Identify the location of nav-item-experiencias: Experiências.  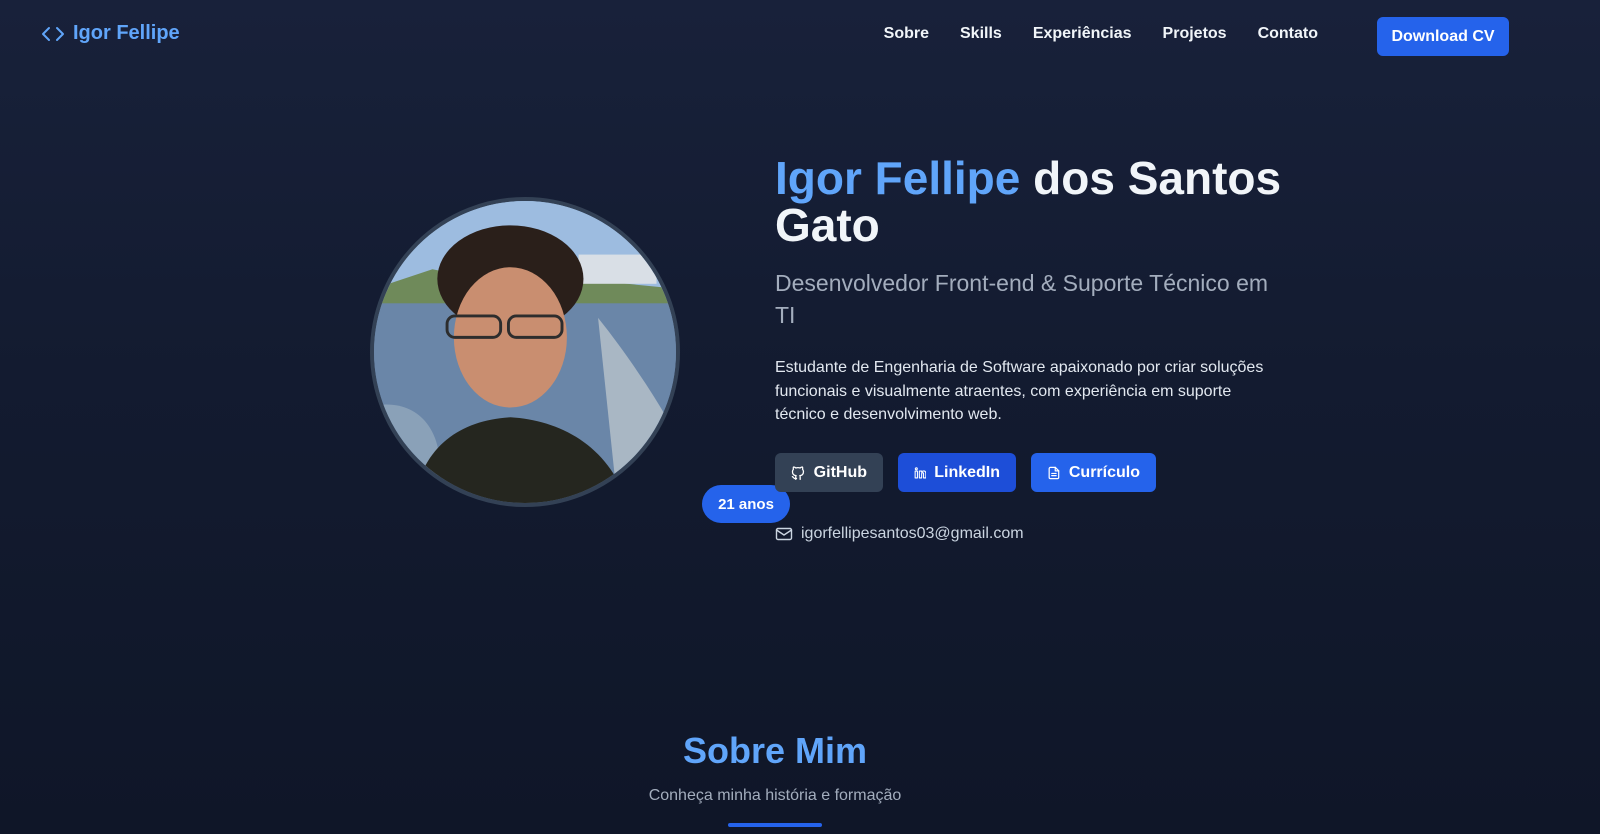
(1082, 34).